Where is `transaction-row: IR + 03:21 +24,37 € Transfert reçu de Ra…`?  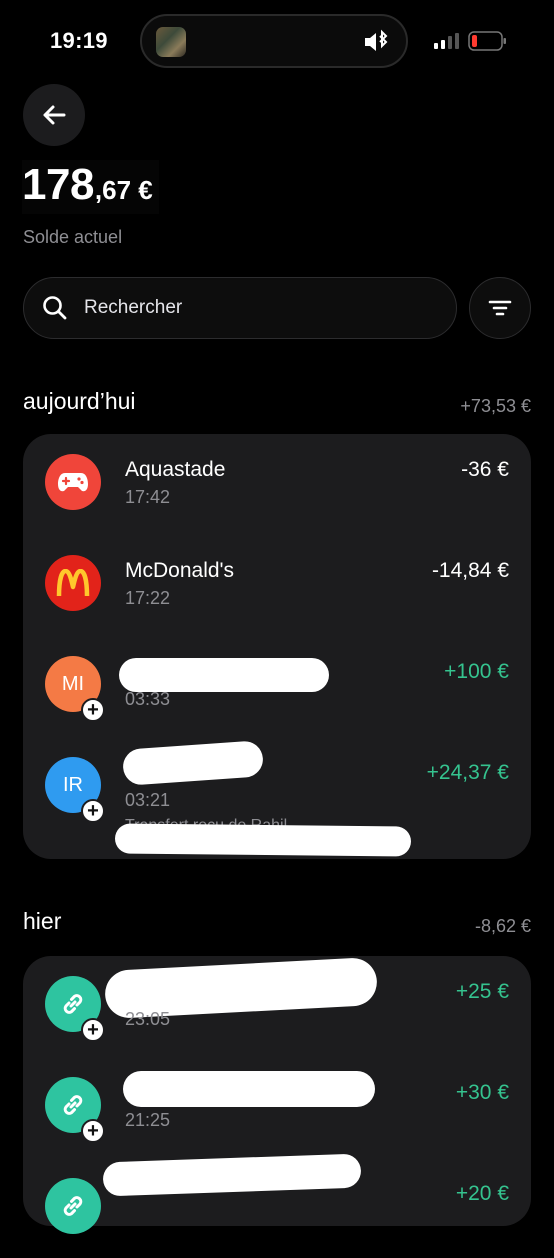 transaction-row: IR + 03:21 +24,37 € Transfert reçu de Ra… is located at coordinates (277, 797).